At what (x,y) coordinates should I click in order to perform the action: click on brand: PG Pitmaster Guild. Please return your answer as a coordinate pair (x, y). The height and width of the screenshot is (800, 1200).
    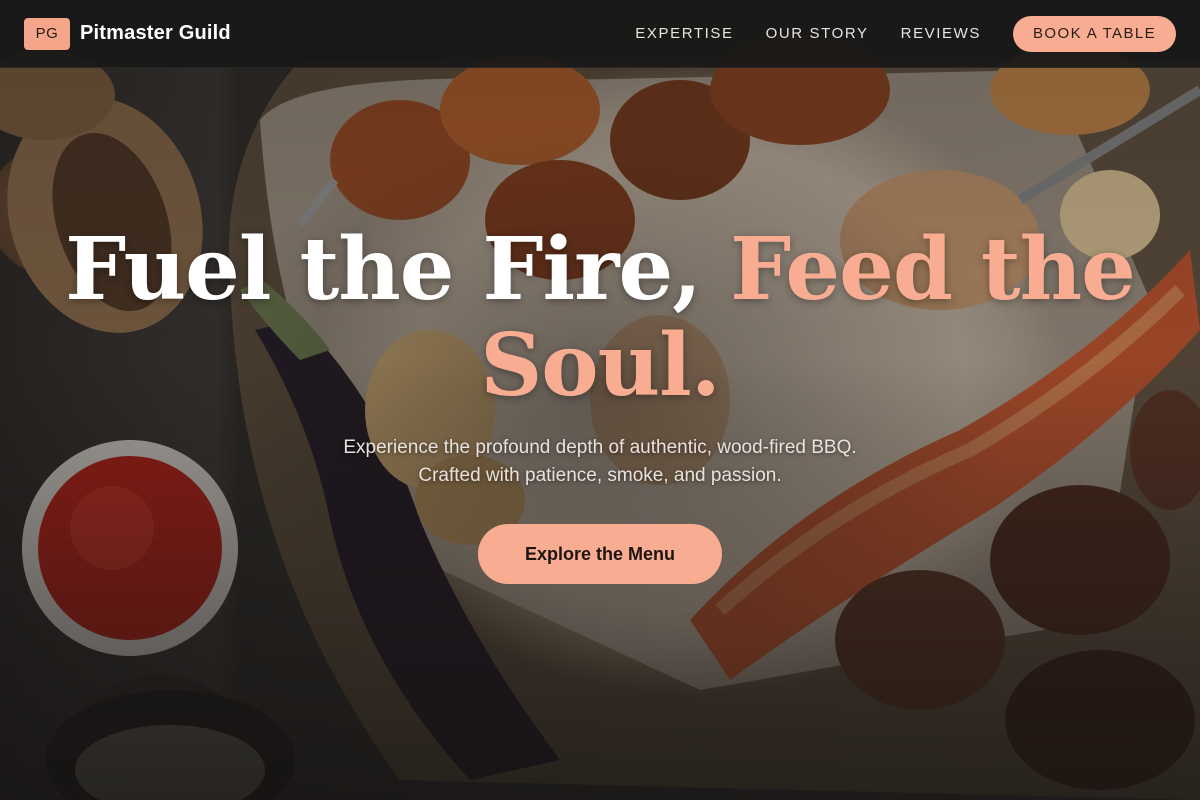
    Looking at the image, I should click on (127, 33).